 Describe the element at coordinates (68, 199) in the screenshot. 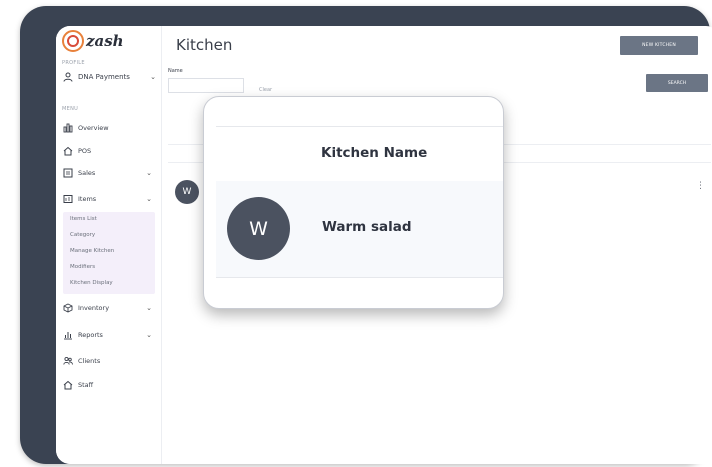

I see `items-icon` at that location.